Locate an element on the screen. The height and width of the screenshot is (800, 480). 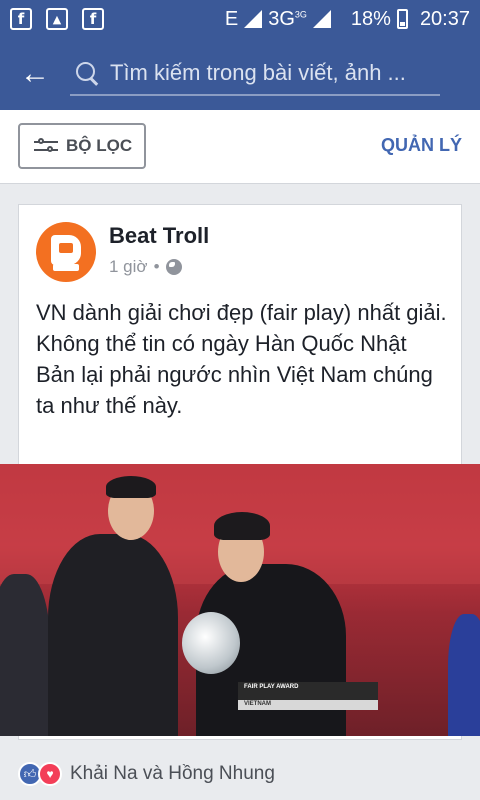
post-time: 1 giờ is located at coordinates (128, 267).